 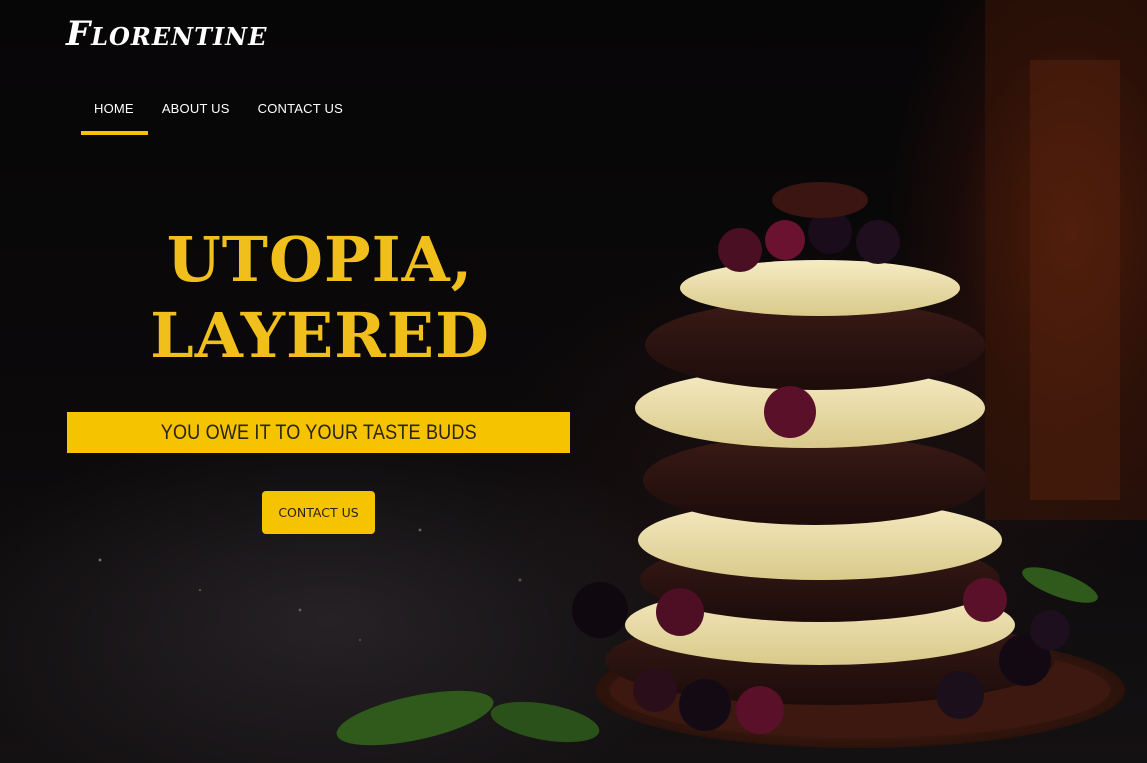 What do you see at coordinates (318, 512) in the screenshot?
I see `contact-us-button: CONTACT US` at bounding box center [318, 512].